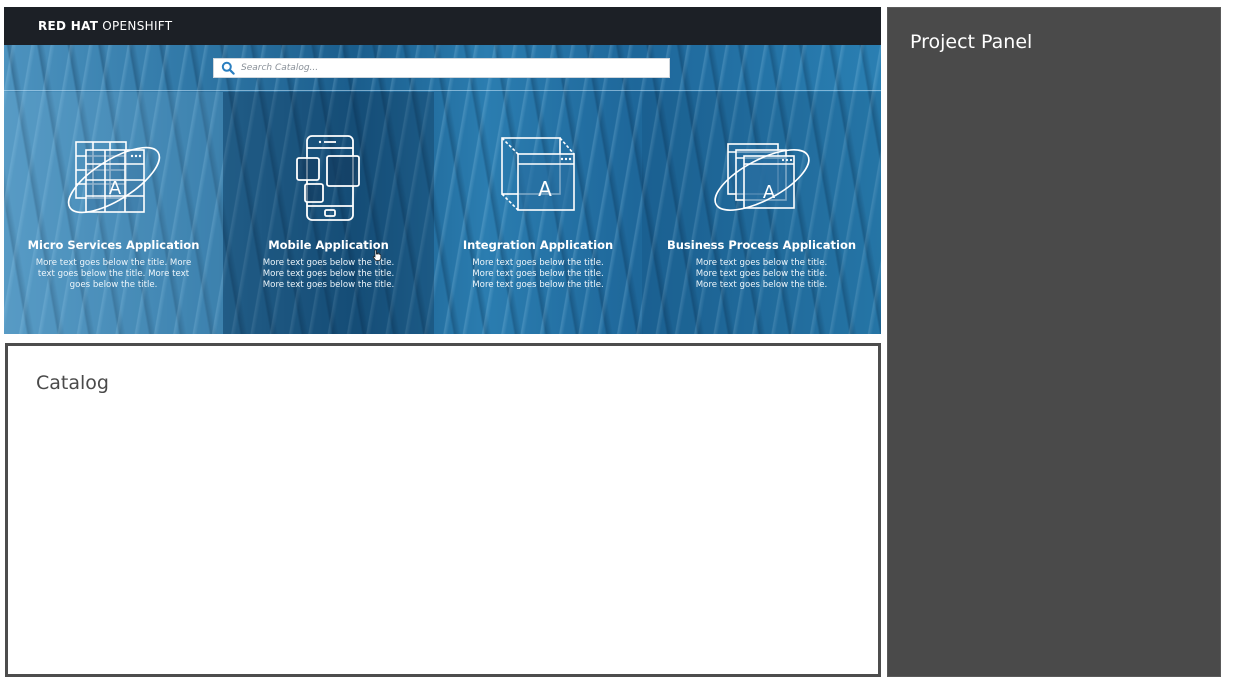 This screenshot has height=692, width=1233. Describe the element at coordinates (113, 245) in the screenshot. I see `tile-title: Micro Services Application` at that location.